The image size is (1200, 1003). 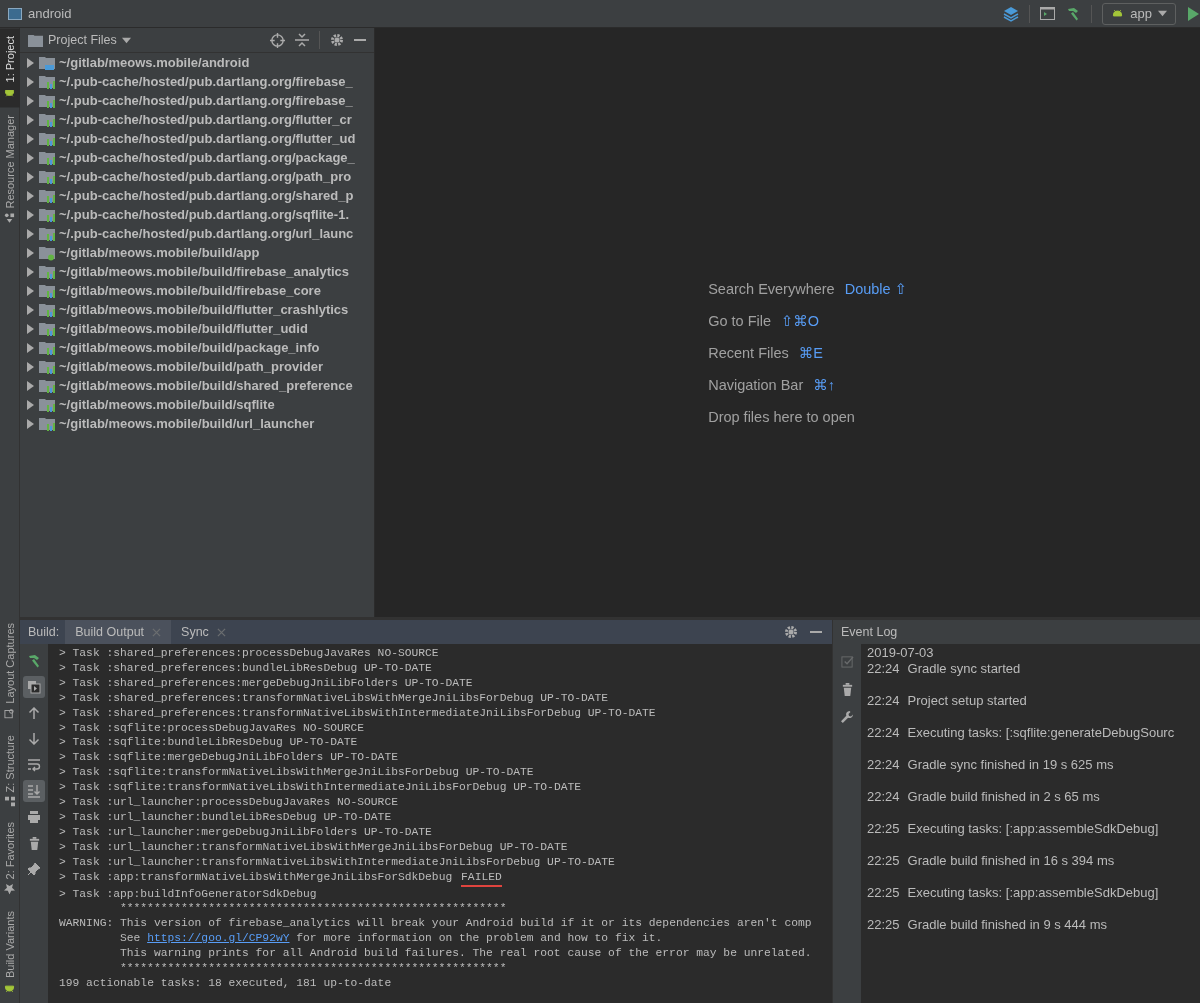 What do you see at coordinates (847, 717) in the screenshot?
I see `wrench-icon` at bounding box center [847, 717].